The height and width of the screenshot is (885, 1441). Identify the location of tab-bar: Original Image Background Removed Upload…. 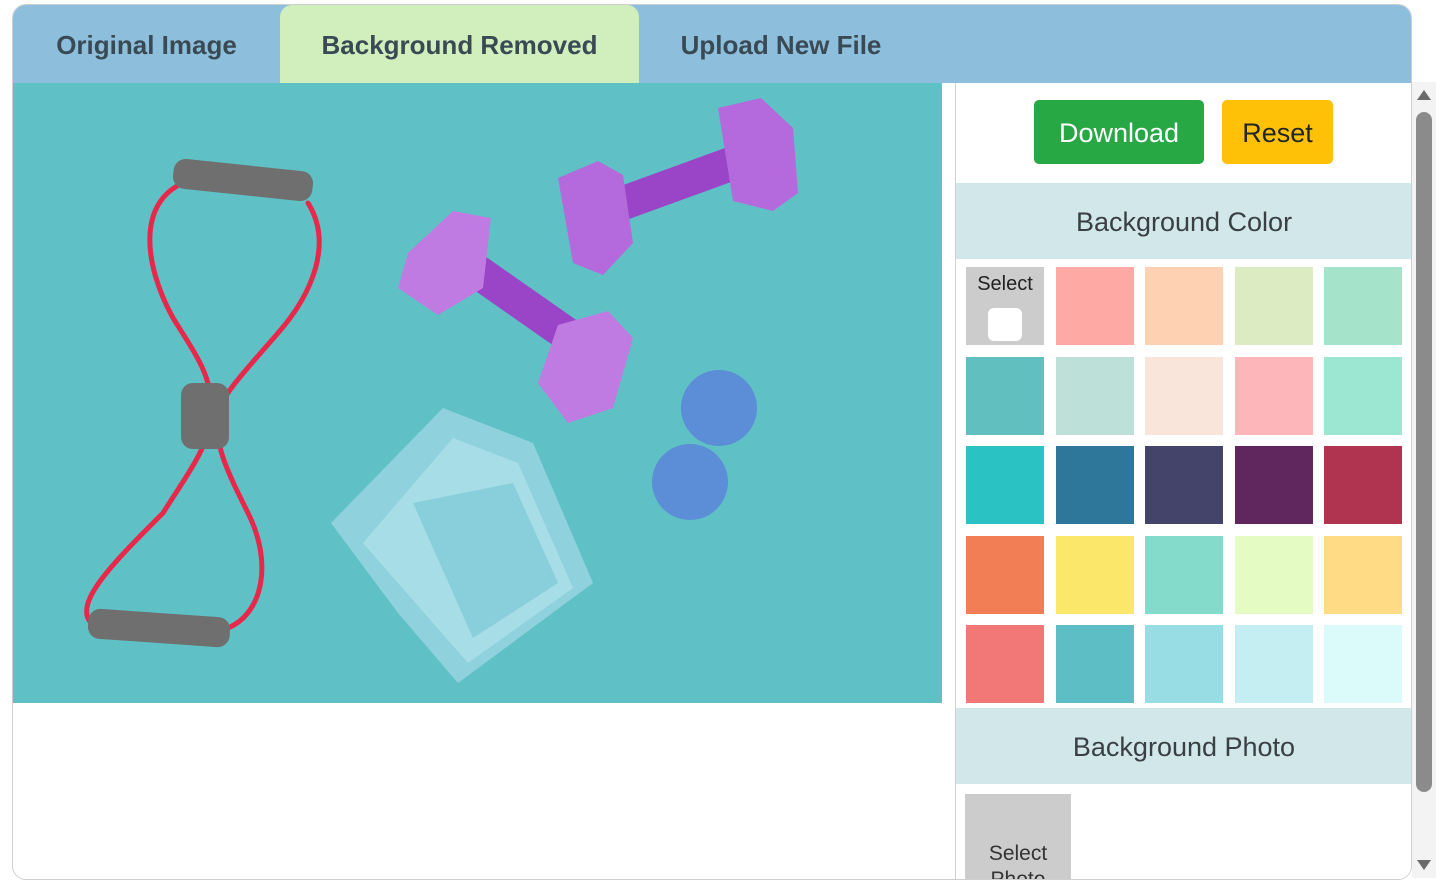
(712, 44).